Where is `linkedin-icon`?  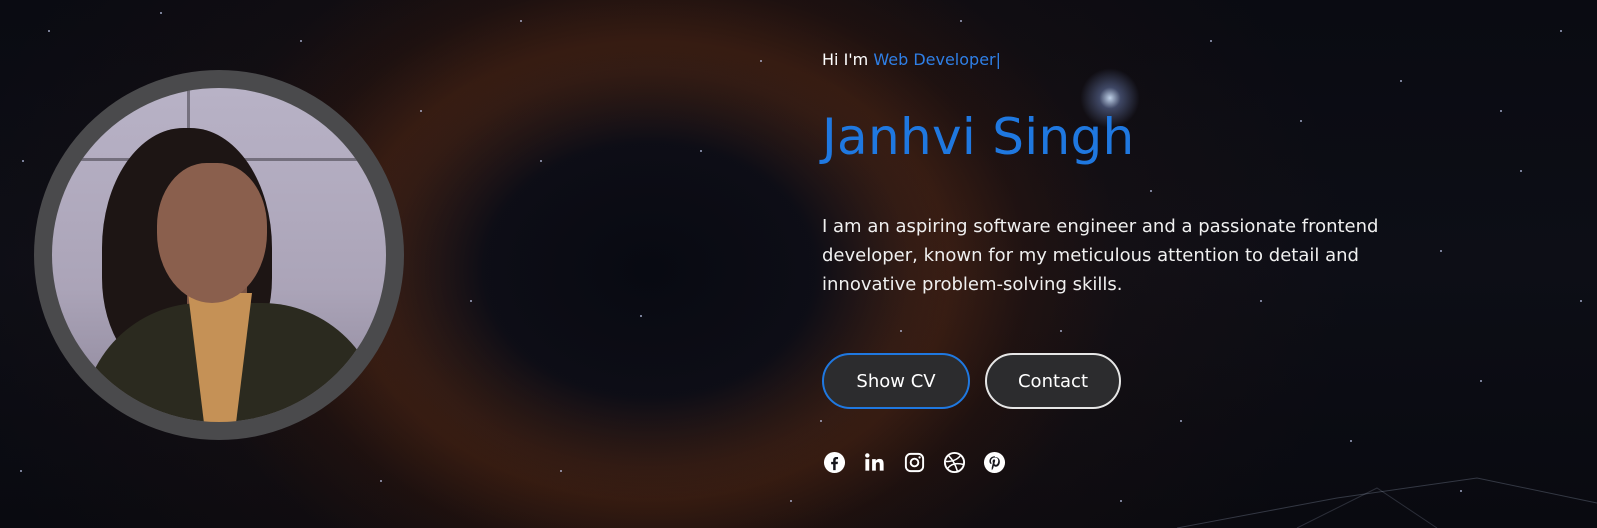 linkedin-icon is located at coordinates (874, 462).